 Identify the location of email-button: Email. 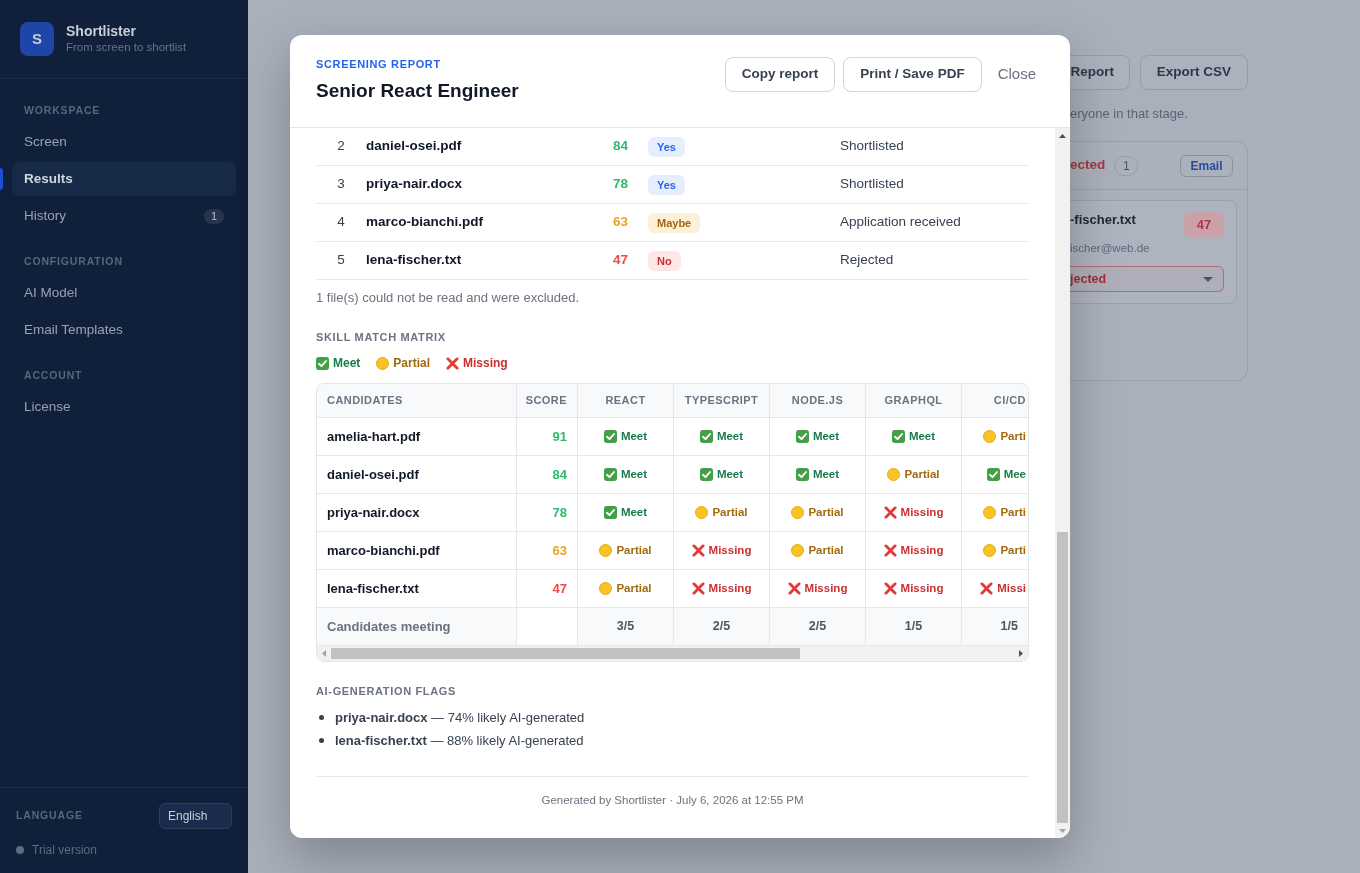
(1206, 165).